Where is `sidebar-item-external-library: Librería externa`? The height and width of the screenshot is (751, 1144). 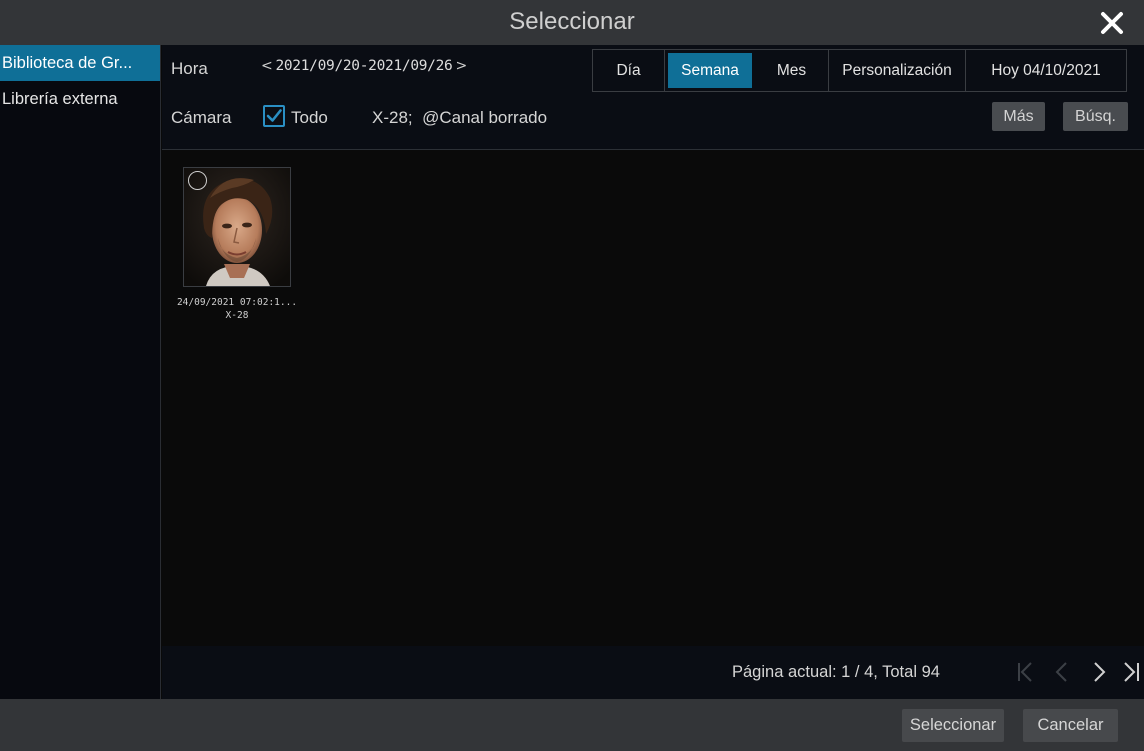 sidebar-item-external-library: Librería externa is located at coordinates (80, 99).